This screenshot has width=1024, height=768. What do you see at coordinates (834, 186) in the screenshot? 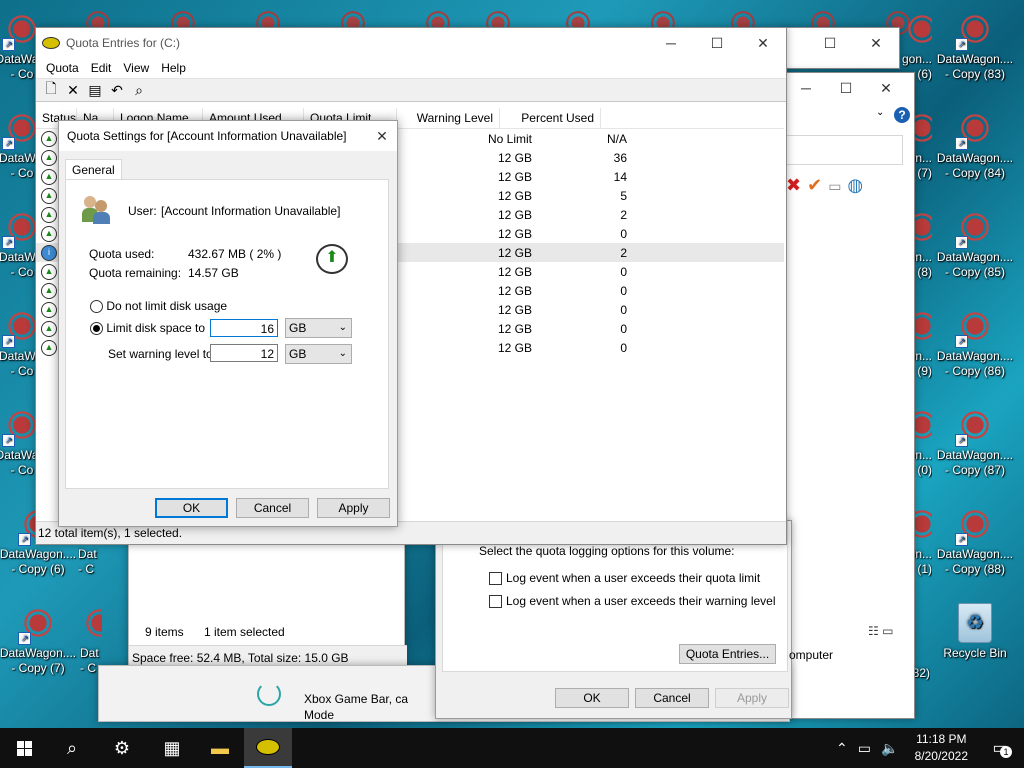
I see `properties-icon: ▭` at bounding box center [834, 186].